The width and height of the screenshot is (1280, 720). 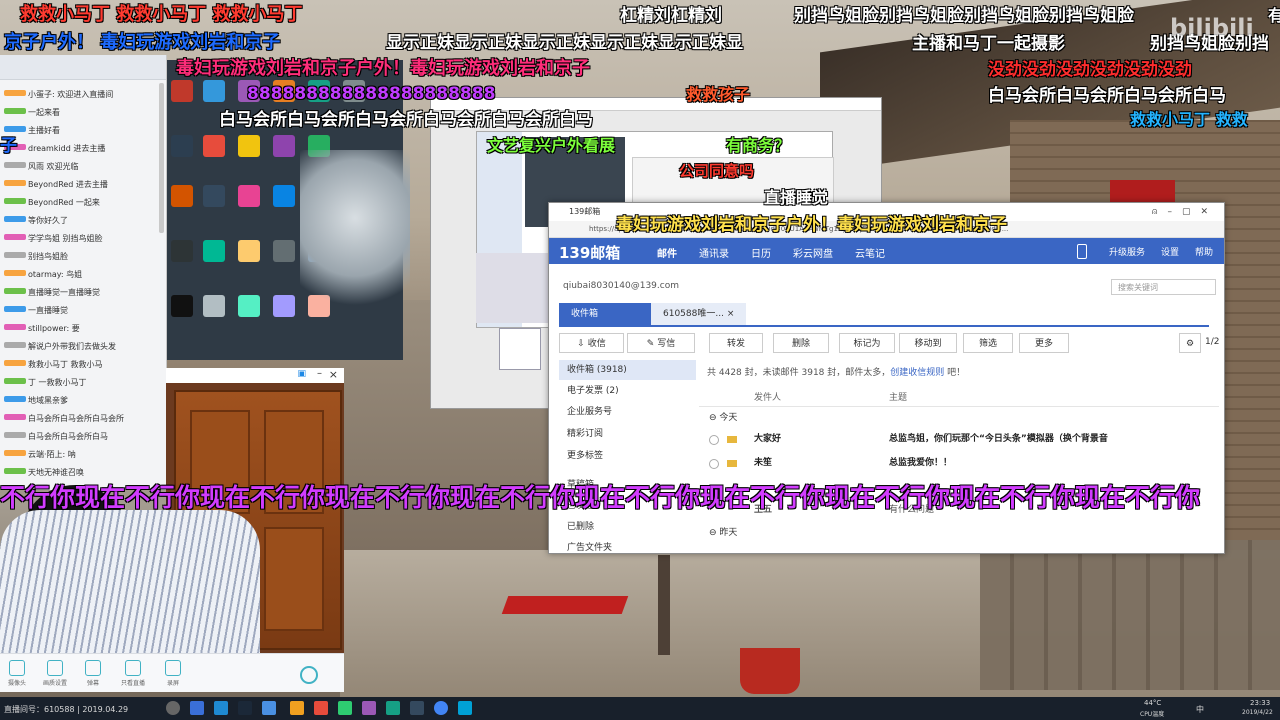 What do you see at coordinates (1260, 703) in the screenshot?
I see `clock-time: 23:33` at bounding box center [1260, 703].